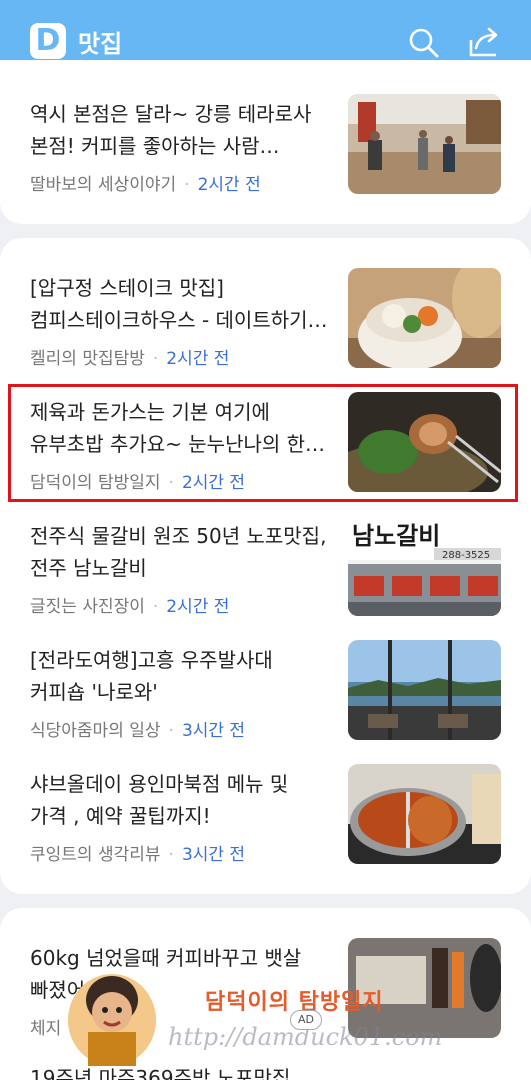  What do you see at coordinates (95, 731) in the screenshot?
I see `article-source: 식당아줌마의 일상` at bounding box center [95, 731].